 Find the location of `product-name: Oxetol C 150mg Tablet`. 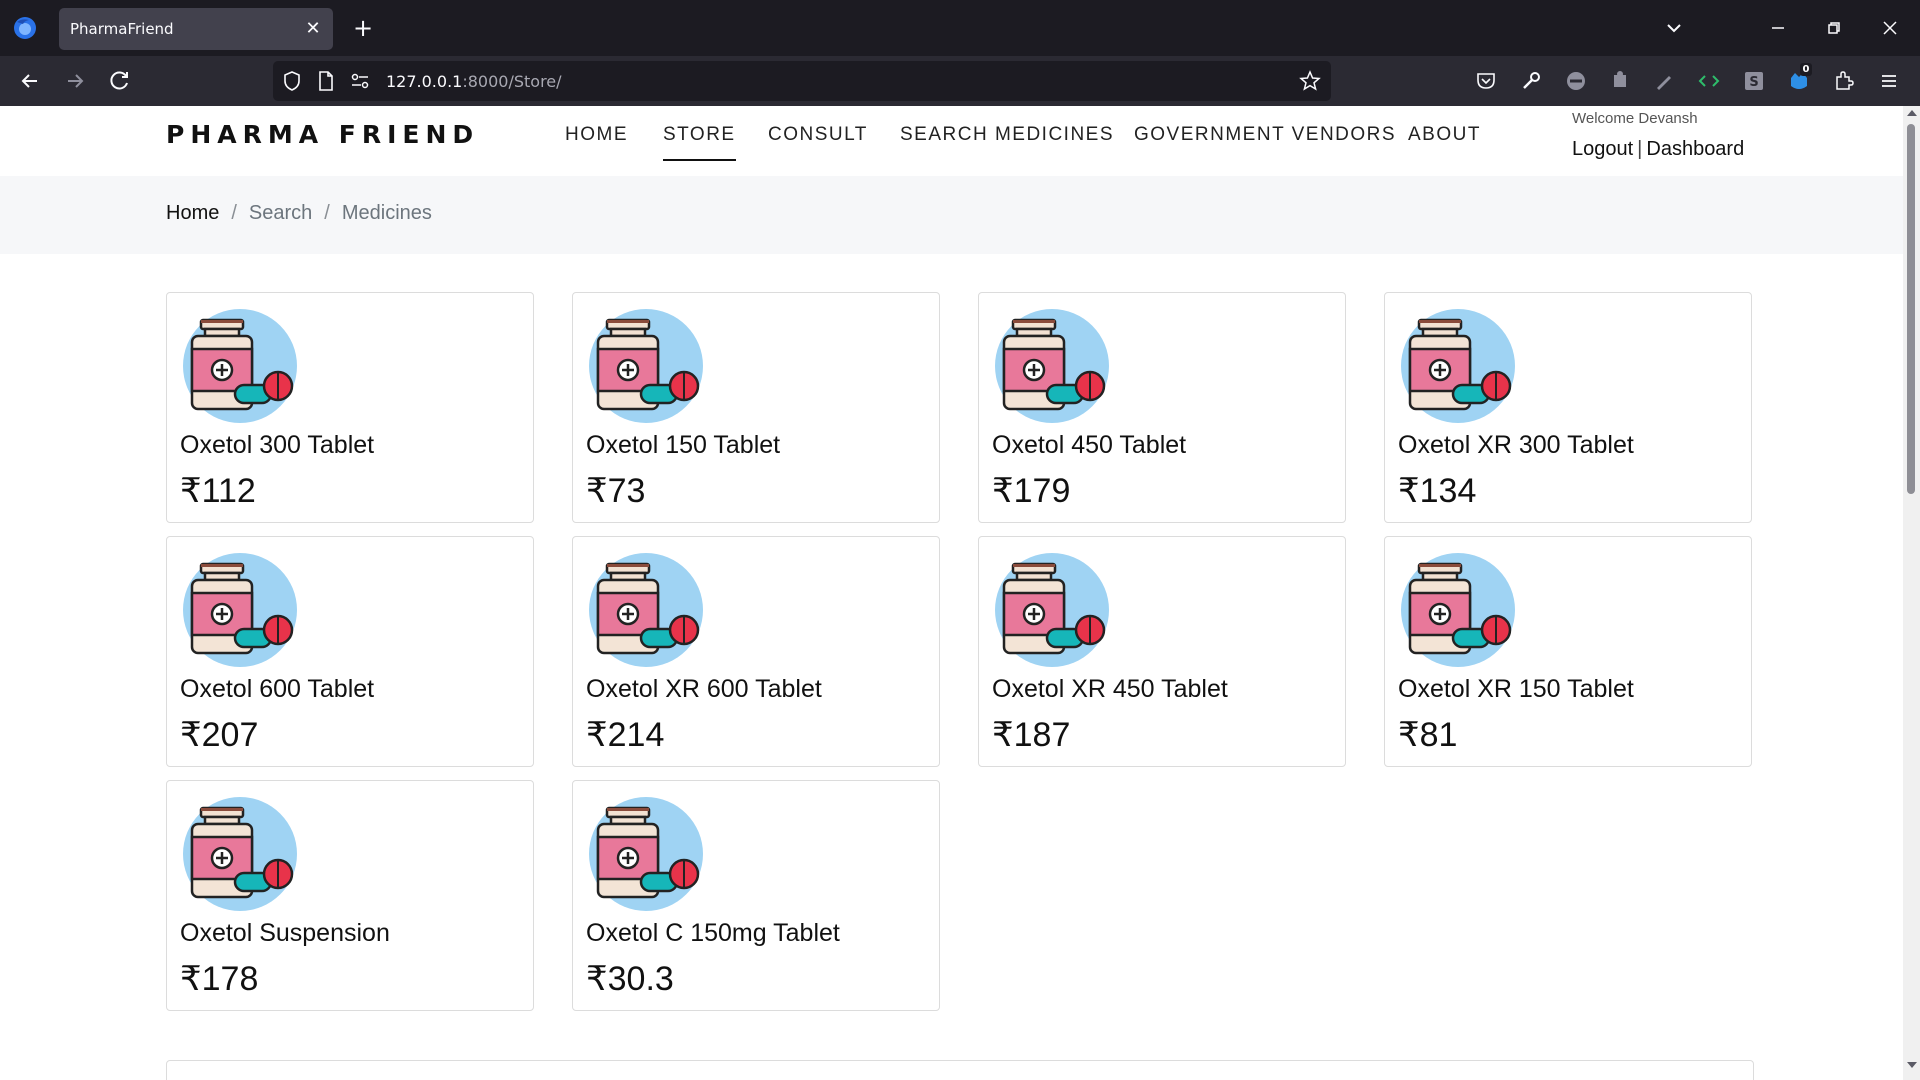

product-name: Oxetol C 150mg Tablet is located at coordinates (713, 933).